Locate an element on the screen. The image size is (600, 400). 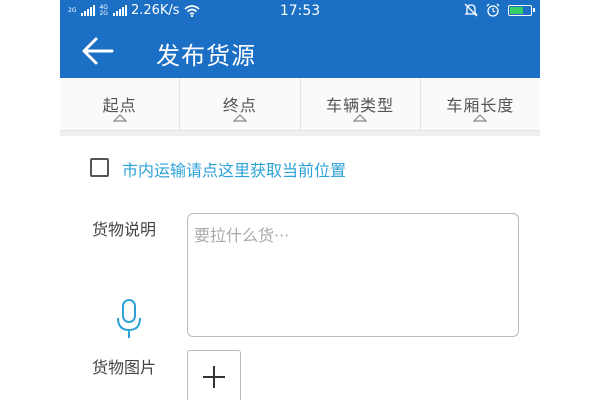
filter-label: 终点 is located at coordinates (239, 105).